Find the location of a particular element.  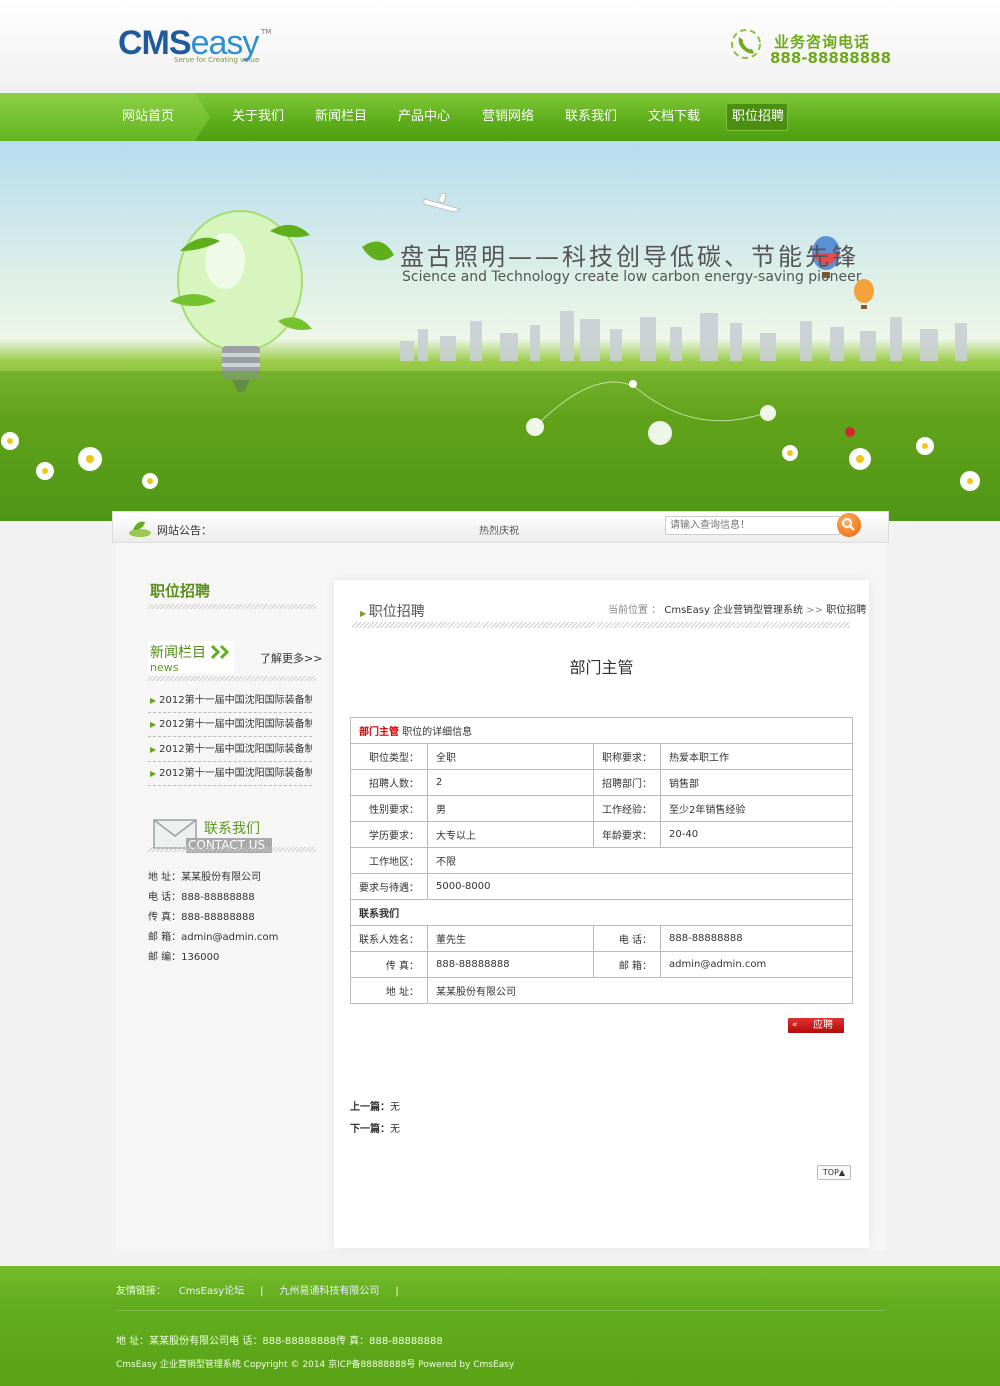

notice-label: 网站公告： is located at coordinates (184, 530).